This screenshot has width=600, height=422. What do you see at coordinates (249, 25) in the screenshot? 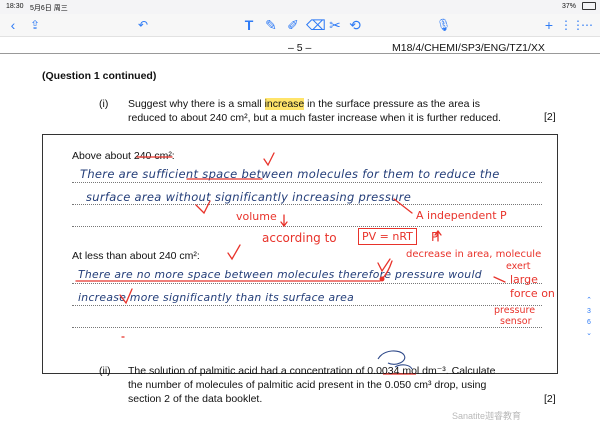
I see `text-tool-icon: T` at bounding box center [249, 25].